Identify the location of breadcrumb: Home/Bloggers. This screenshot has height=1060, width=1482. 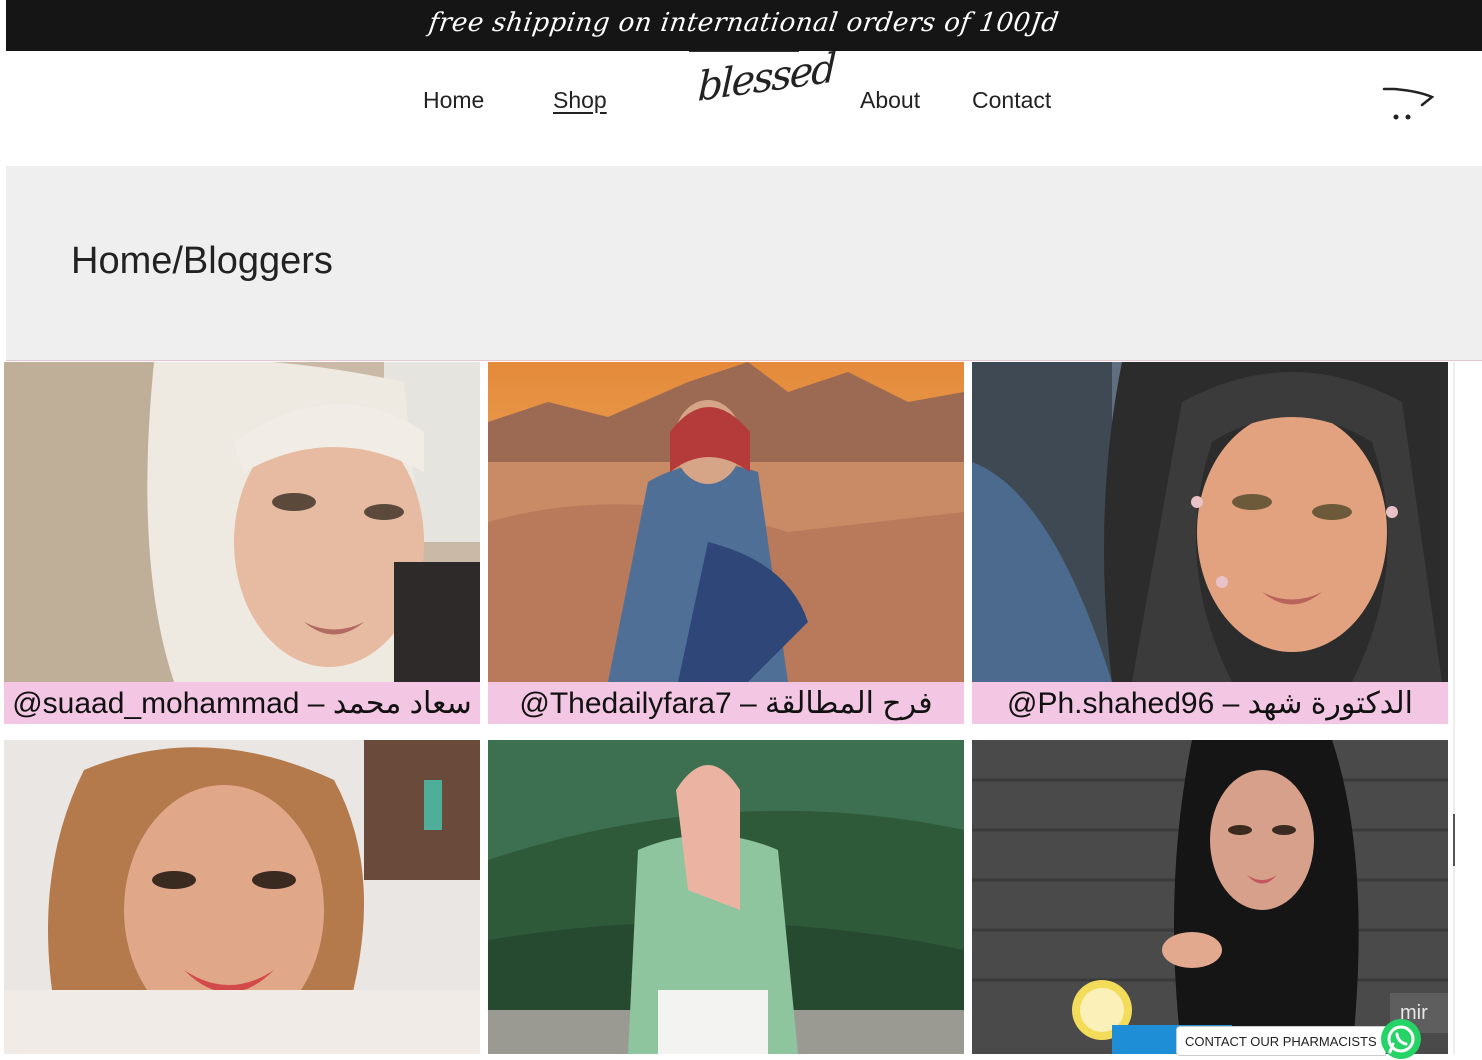
(202, 261).